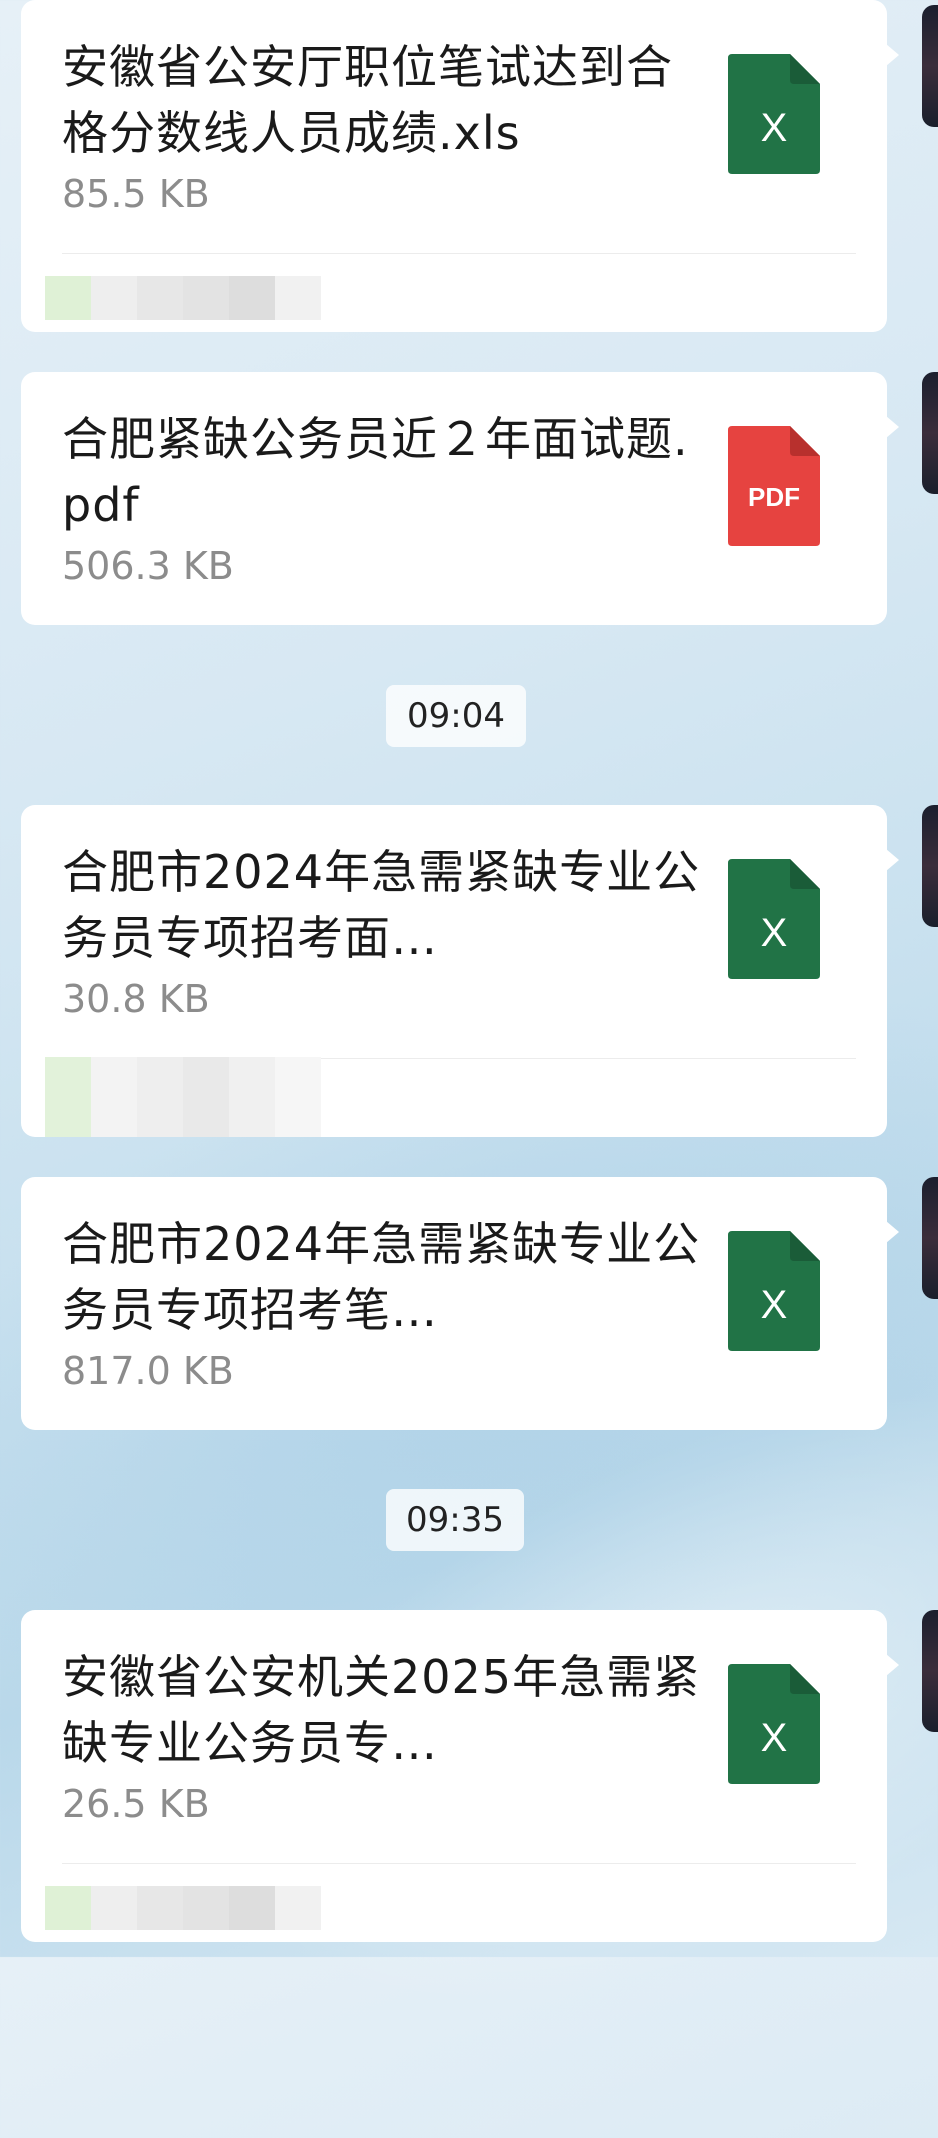 The width and height of the screenshot is (938, 2138). Describe the element at coordinates (455, 1520) in the screenshot. I see `timestamp: 09:35` at that location.